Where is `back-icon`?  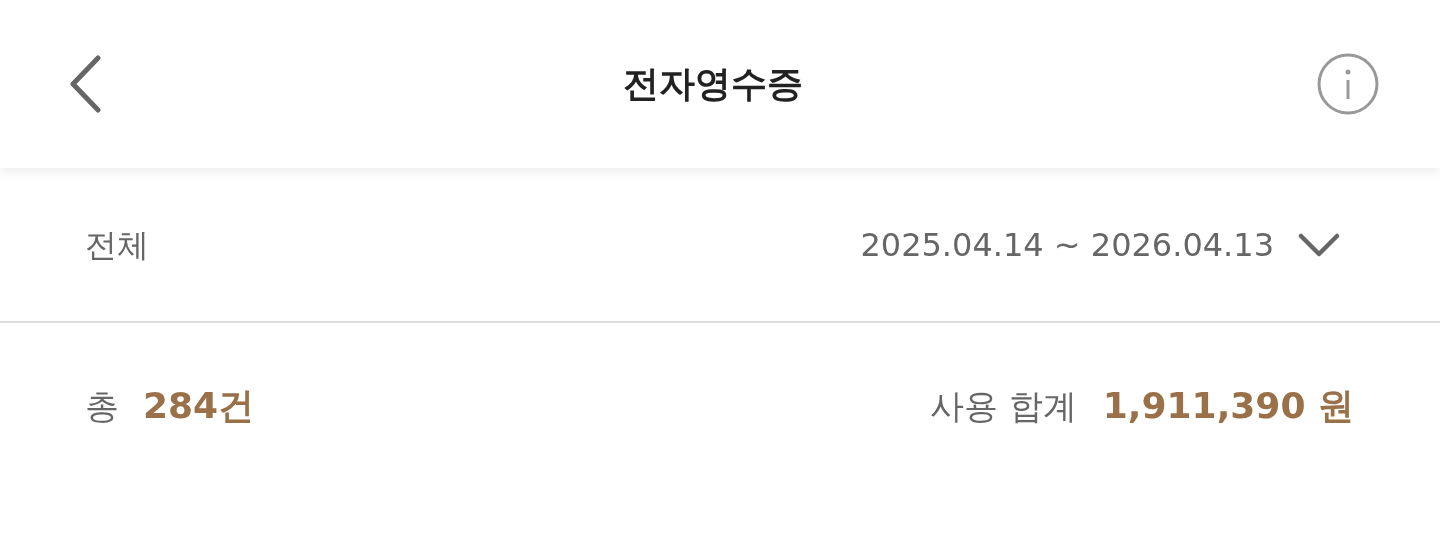
back-icon is located at coordinates (85, 84).